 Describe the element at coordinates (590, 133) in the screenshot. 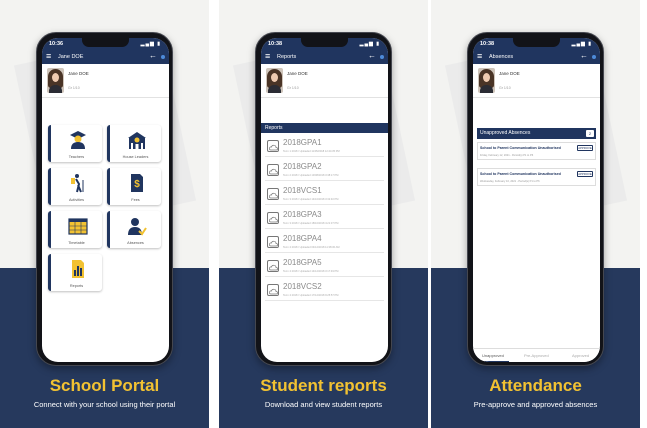

I see `absence-count-badge: 2` at that location.